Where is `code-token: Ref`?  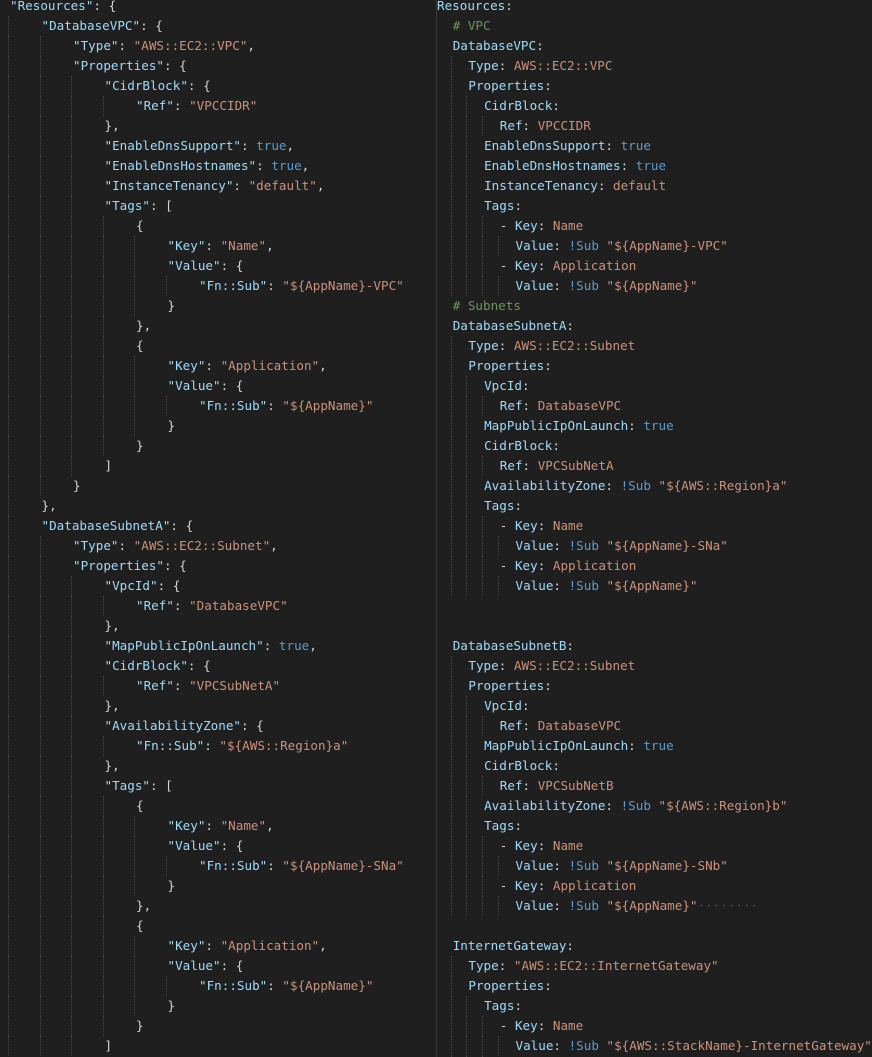
code-token: Ref is located at coordinates (511, 405).